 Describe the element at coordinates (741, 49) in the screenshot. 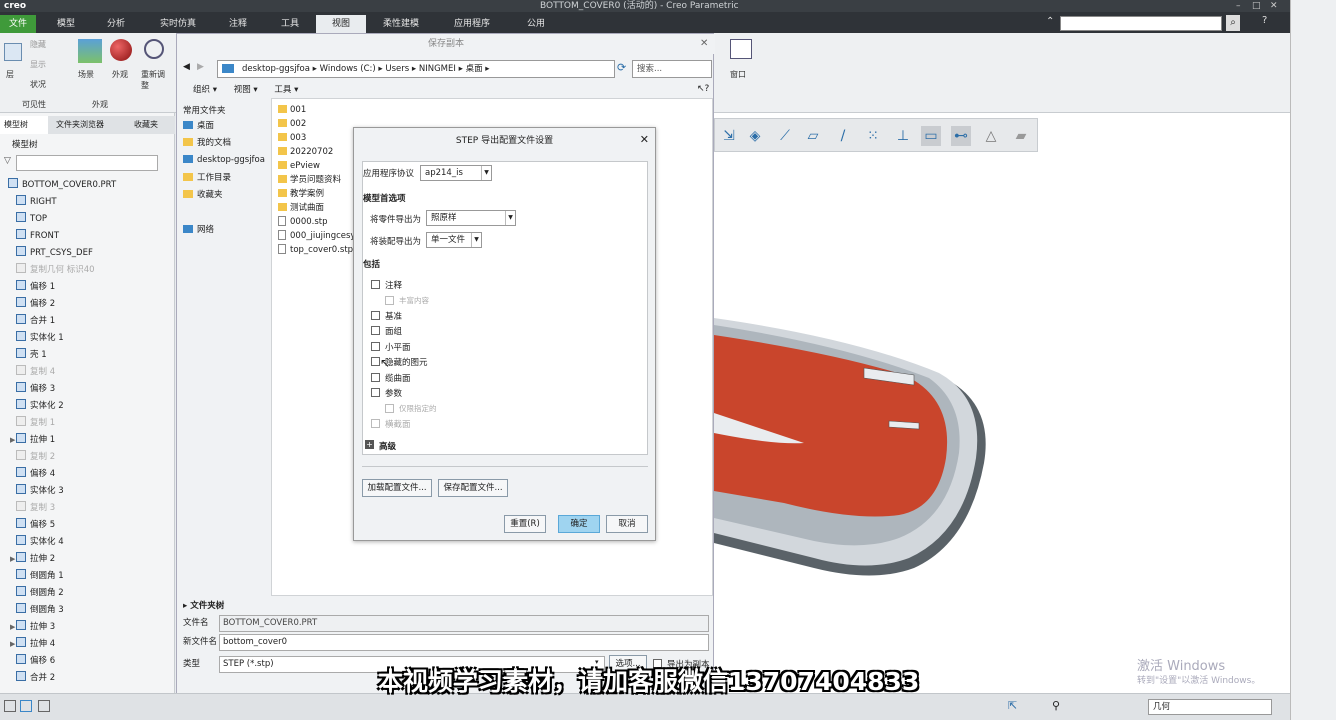

I see `window-icon` at that location.